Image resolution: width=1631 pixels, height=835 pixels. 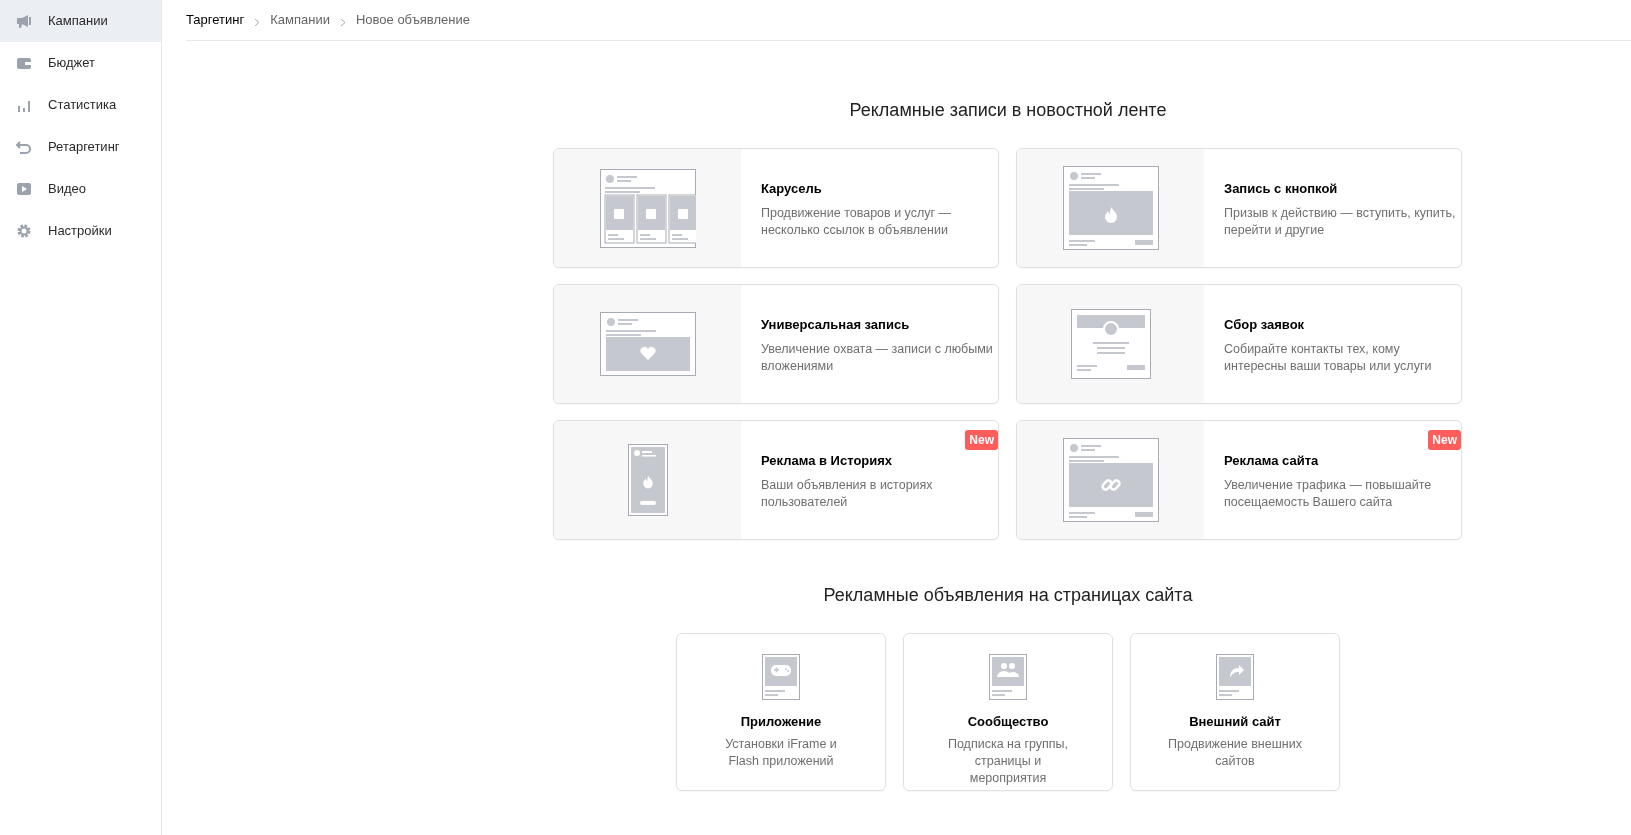 What do you see at coordinates (877, 357) in the screenshot?
I see `card-description: Увеличение охвата — записи с любыми вложениями` at bounding box center [877, 357].